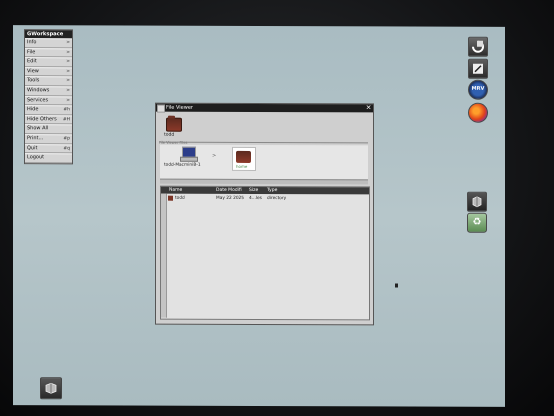 The height and width of the screenshot is (416, 554). Describe the element at coordinates (48, 34) in the screenshot. I see `menu-title: GWorkspace` at that location.